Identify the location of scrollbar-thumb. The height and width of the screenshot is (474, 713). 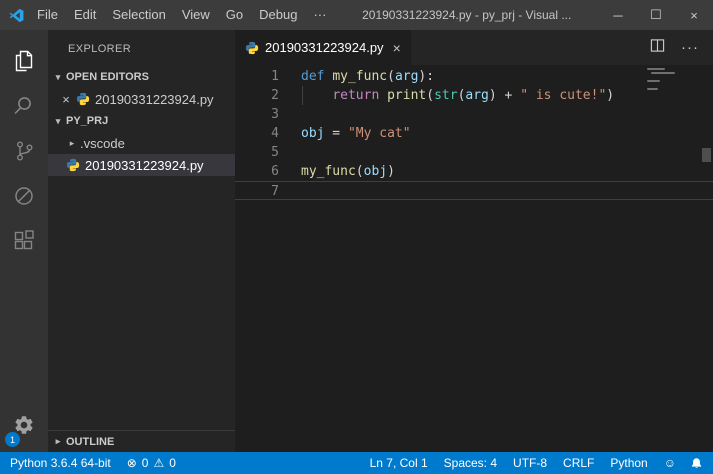
(706, 155).